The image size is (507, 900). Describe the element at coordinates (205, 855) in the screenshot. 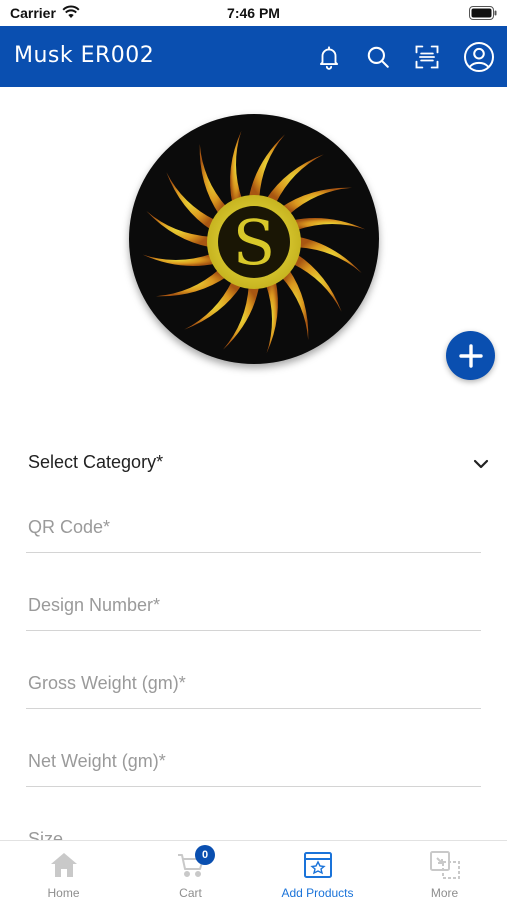

I see `cart-count-badge: 0` at that location.